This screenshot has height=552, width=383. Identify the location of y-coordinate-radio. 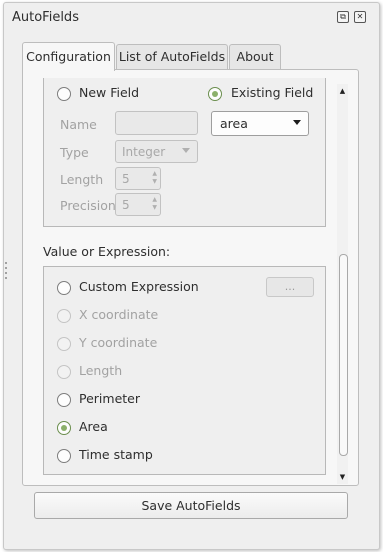
(64, 344).